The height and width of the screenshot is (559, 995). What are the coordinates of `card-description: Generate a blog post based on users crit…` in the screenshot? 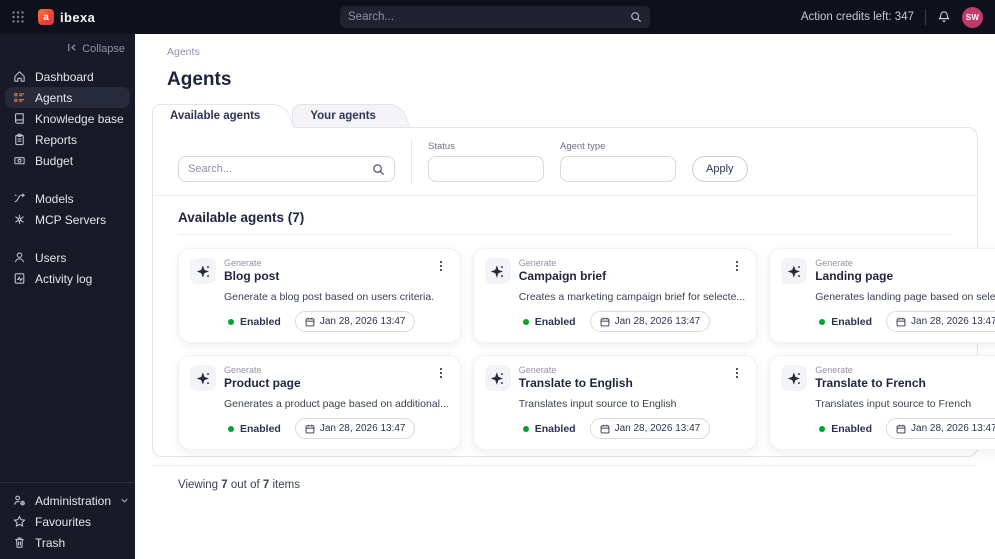 It's located at (329, 297).